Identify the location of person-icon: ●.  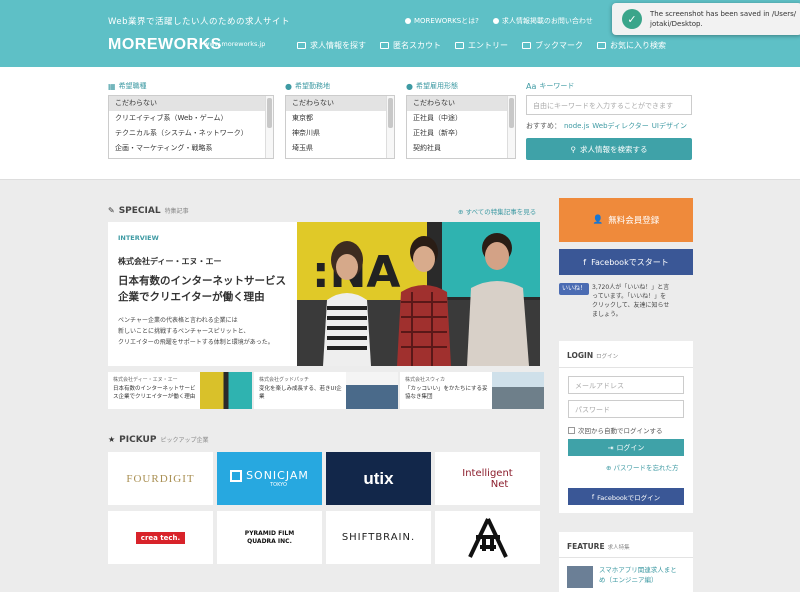
(409, 86).